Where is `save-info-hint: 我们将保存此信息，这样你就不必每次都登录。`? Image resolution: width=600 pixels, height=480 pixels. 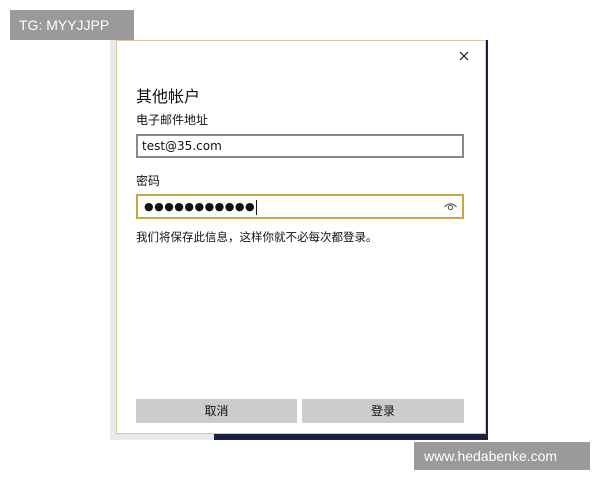
save-info-hint: 我们将保存此信息，这样你就不必每次都登录。 is located at coordinates (257, 237).